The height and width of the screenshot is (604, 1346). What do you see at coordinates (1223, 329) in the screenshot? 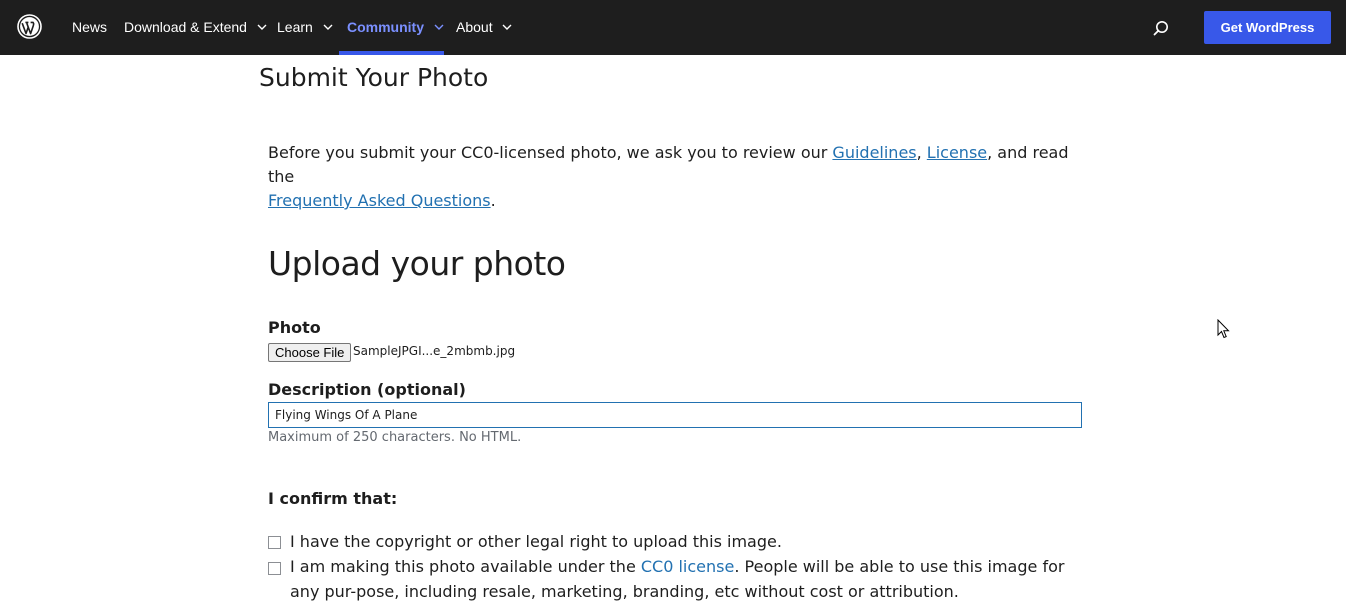
I see `mouse-cursor-icon` at bounding box center [1223, 329].